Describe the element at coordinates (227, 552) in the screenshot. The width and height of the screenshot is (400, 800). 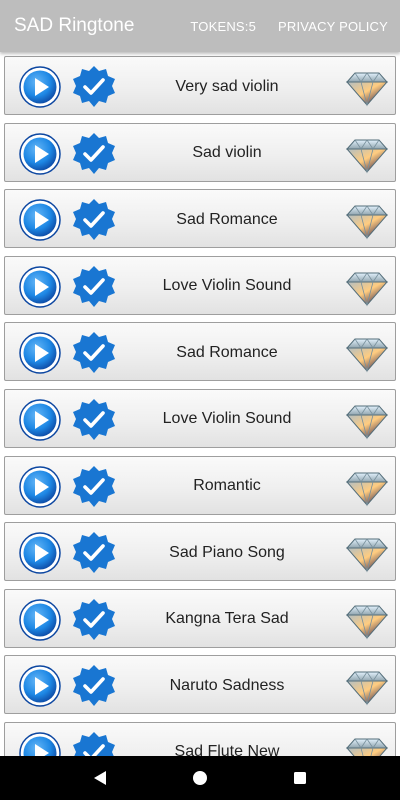
I see `ringtone-name: Sad Piano Song` at that location.